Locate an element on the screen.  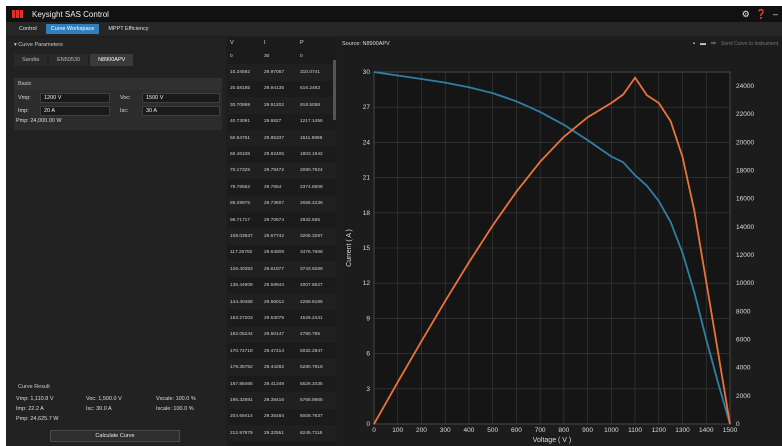
x-tick-label: 900 is located at coordinates (587, 430).